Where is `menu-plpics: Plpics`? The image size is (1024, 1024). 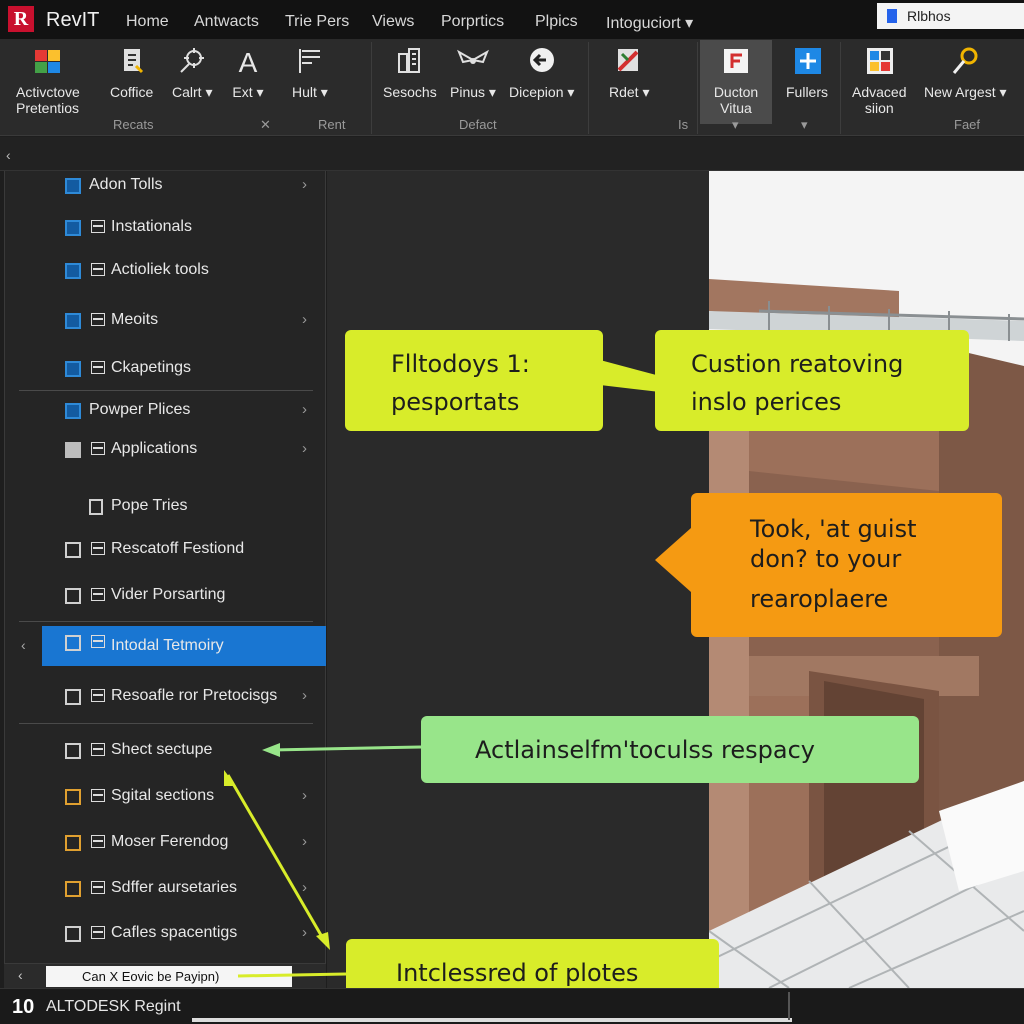
menu-plpics: Plpics is located at coordinates (556, 22).